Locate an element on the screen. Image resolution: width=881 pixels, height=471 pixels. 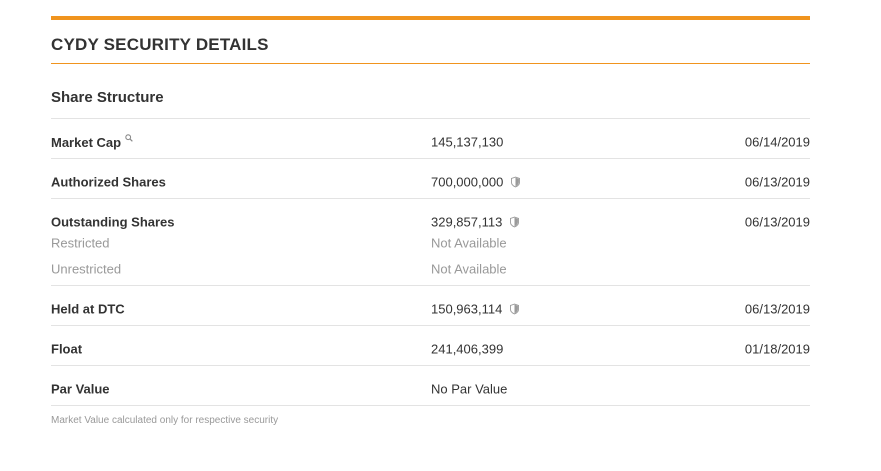
held-at-dtc-value: 150,963,114 is located at coordinates (467, 309).